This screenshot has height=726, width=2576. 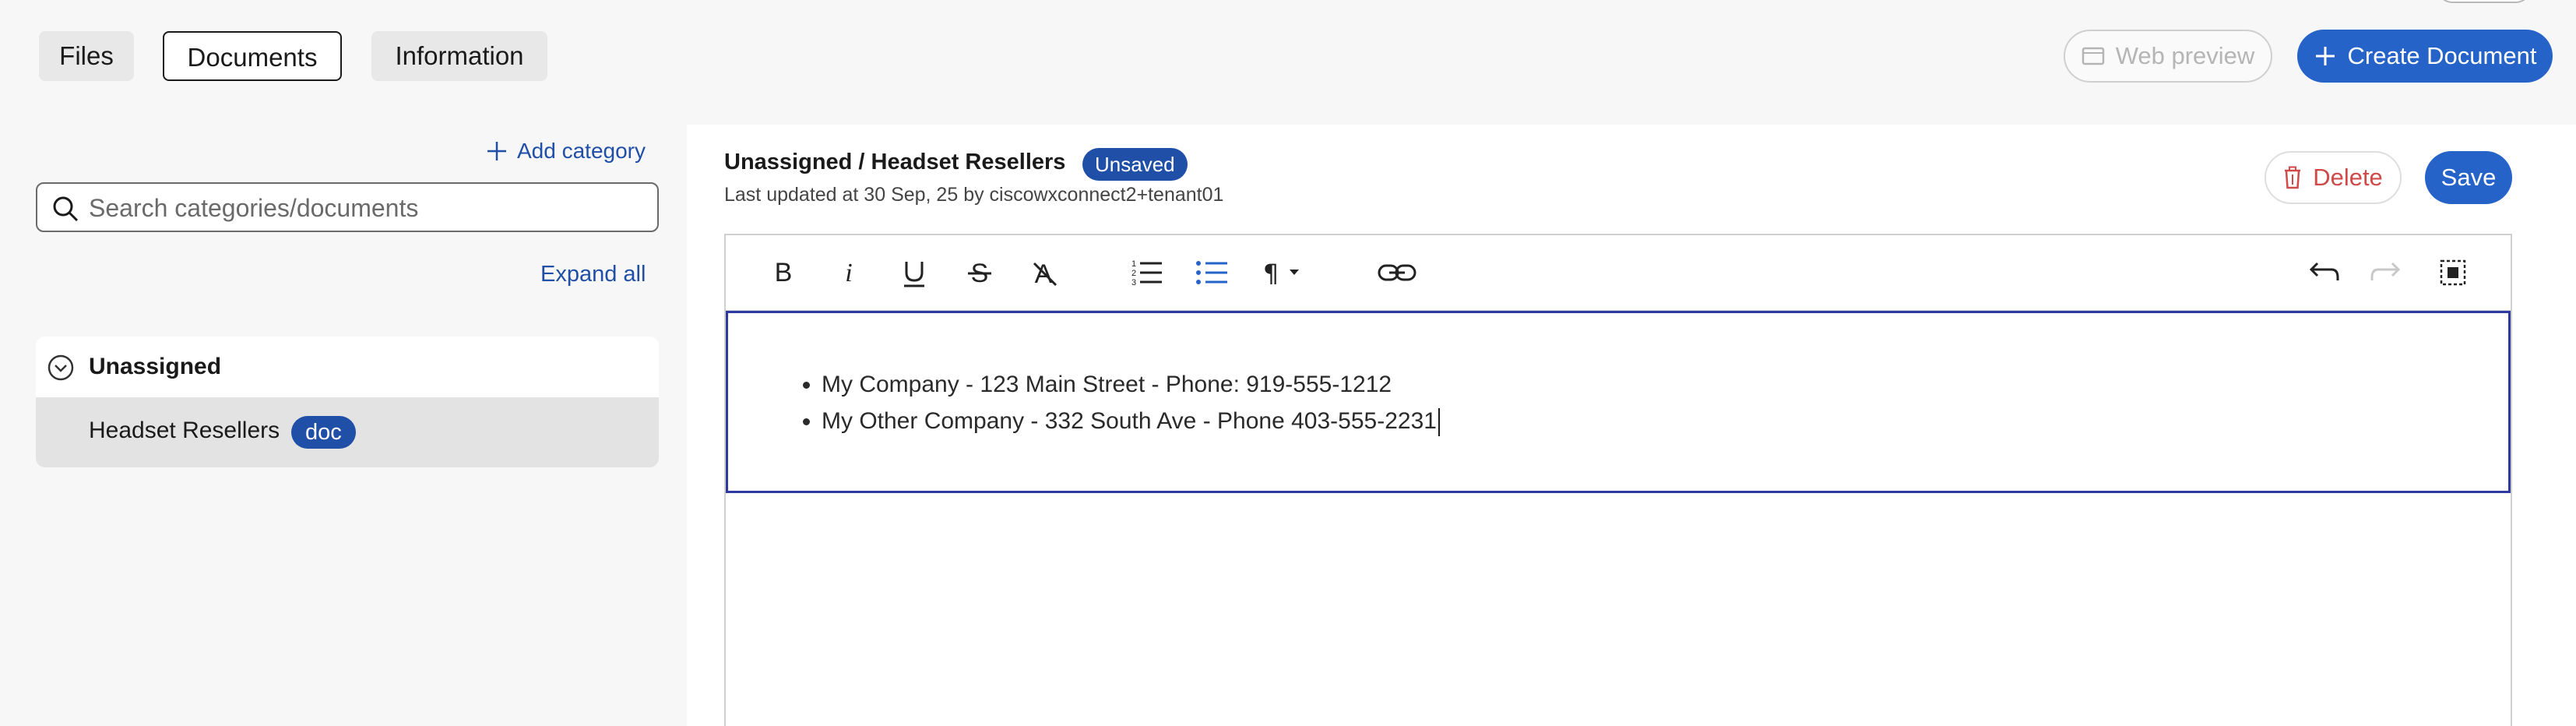 I want to click on tab-information: Information, so click(x=459, y=56).